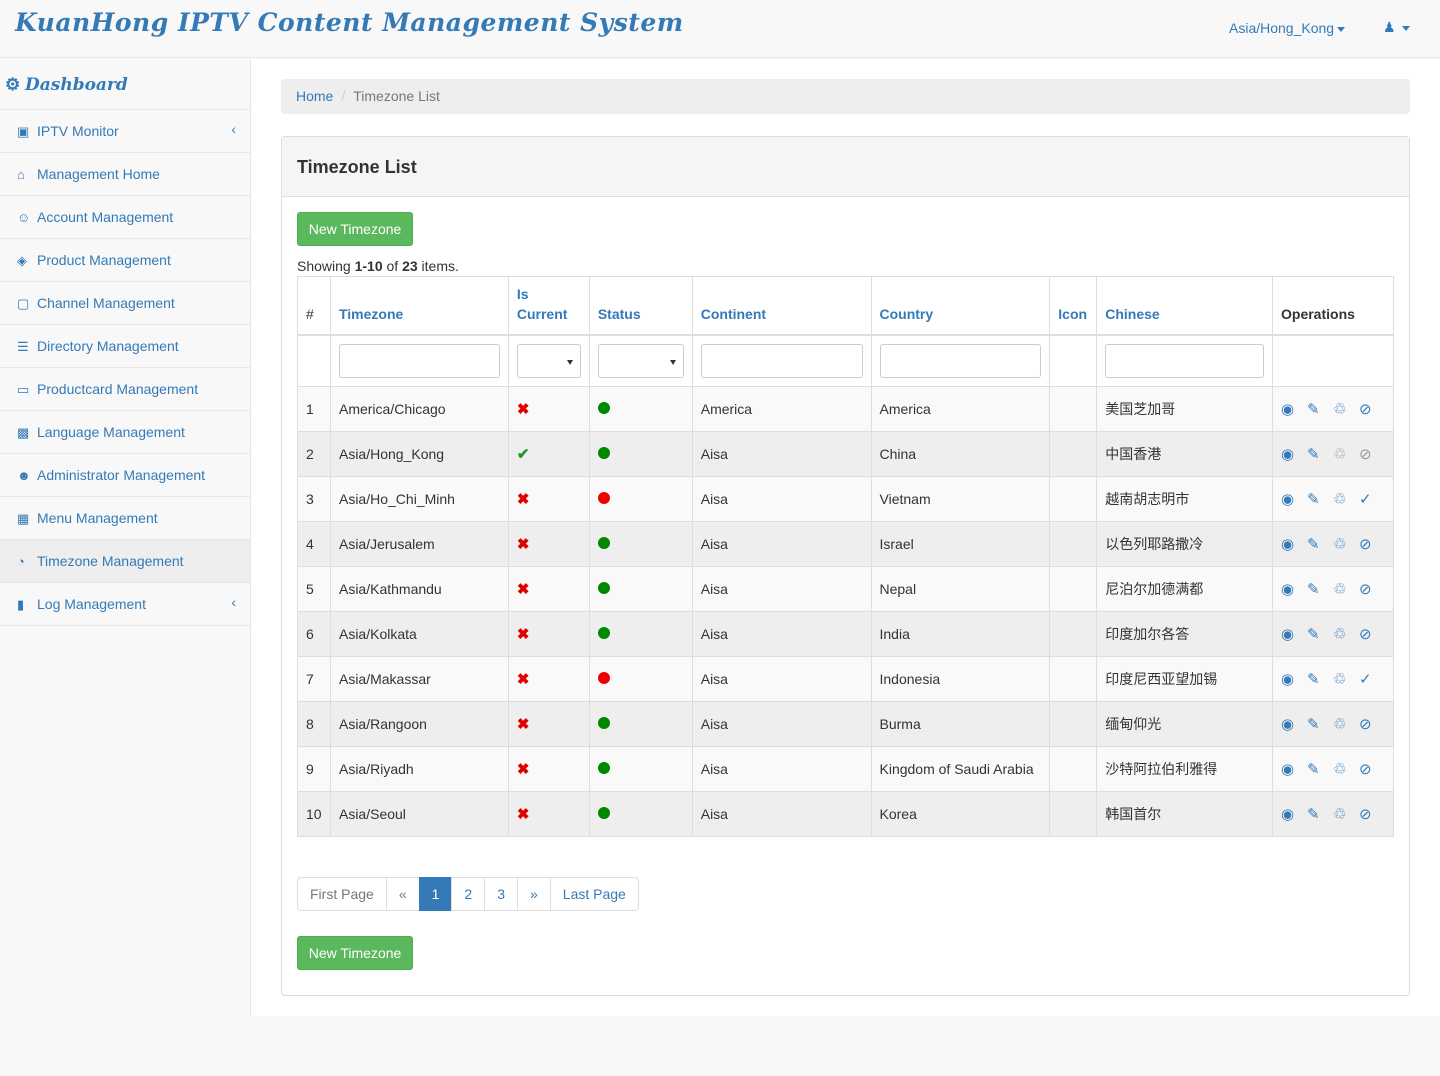  Describe the element at coordinates (781, 409) in the screenshot. I see `cell-continent: America` at that location.